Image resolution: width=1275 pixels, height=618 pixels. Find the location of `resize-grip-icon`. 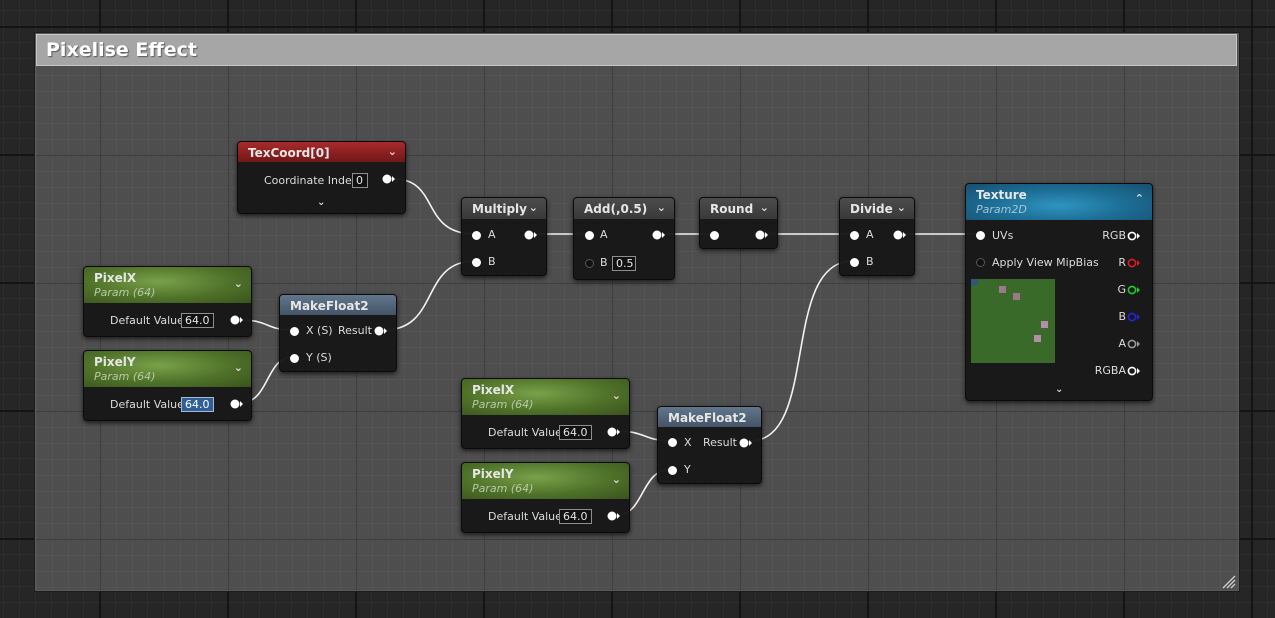

resize-grip-icon is located at coordinates (1229, 582).